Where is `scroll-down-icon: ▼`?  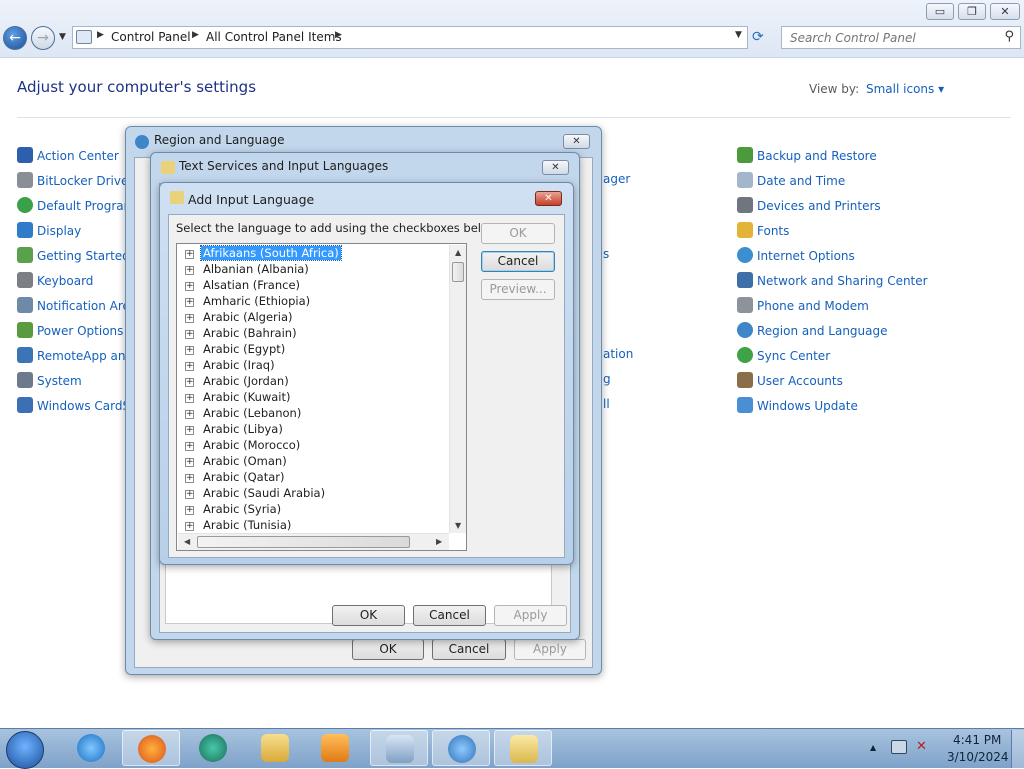 scroll-down-icon: ▼ is located at coordinates (458, 525).